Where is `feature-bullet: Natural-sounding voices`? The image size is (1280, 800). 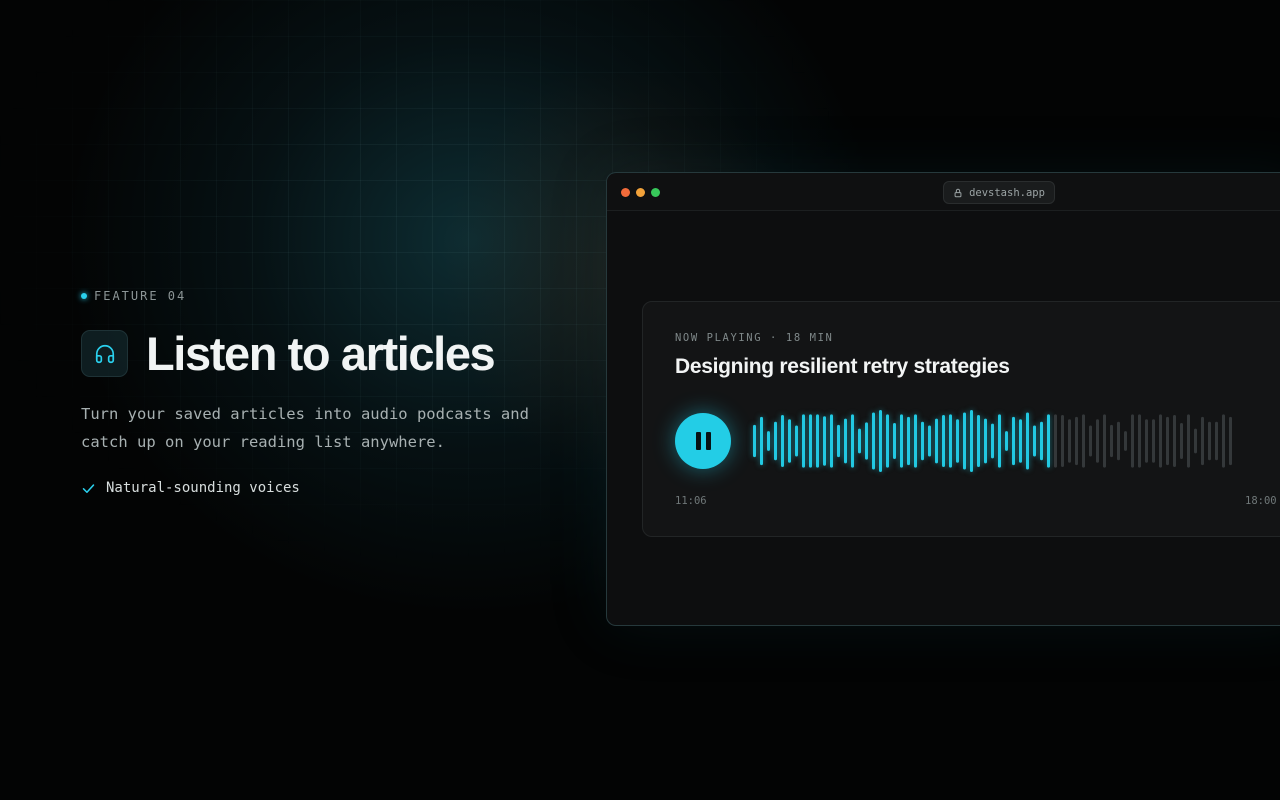 feature-bullet: Natural-sounding voices is located at coordinates (190, 488).